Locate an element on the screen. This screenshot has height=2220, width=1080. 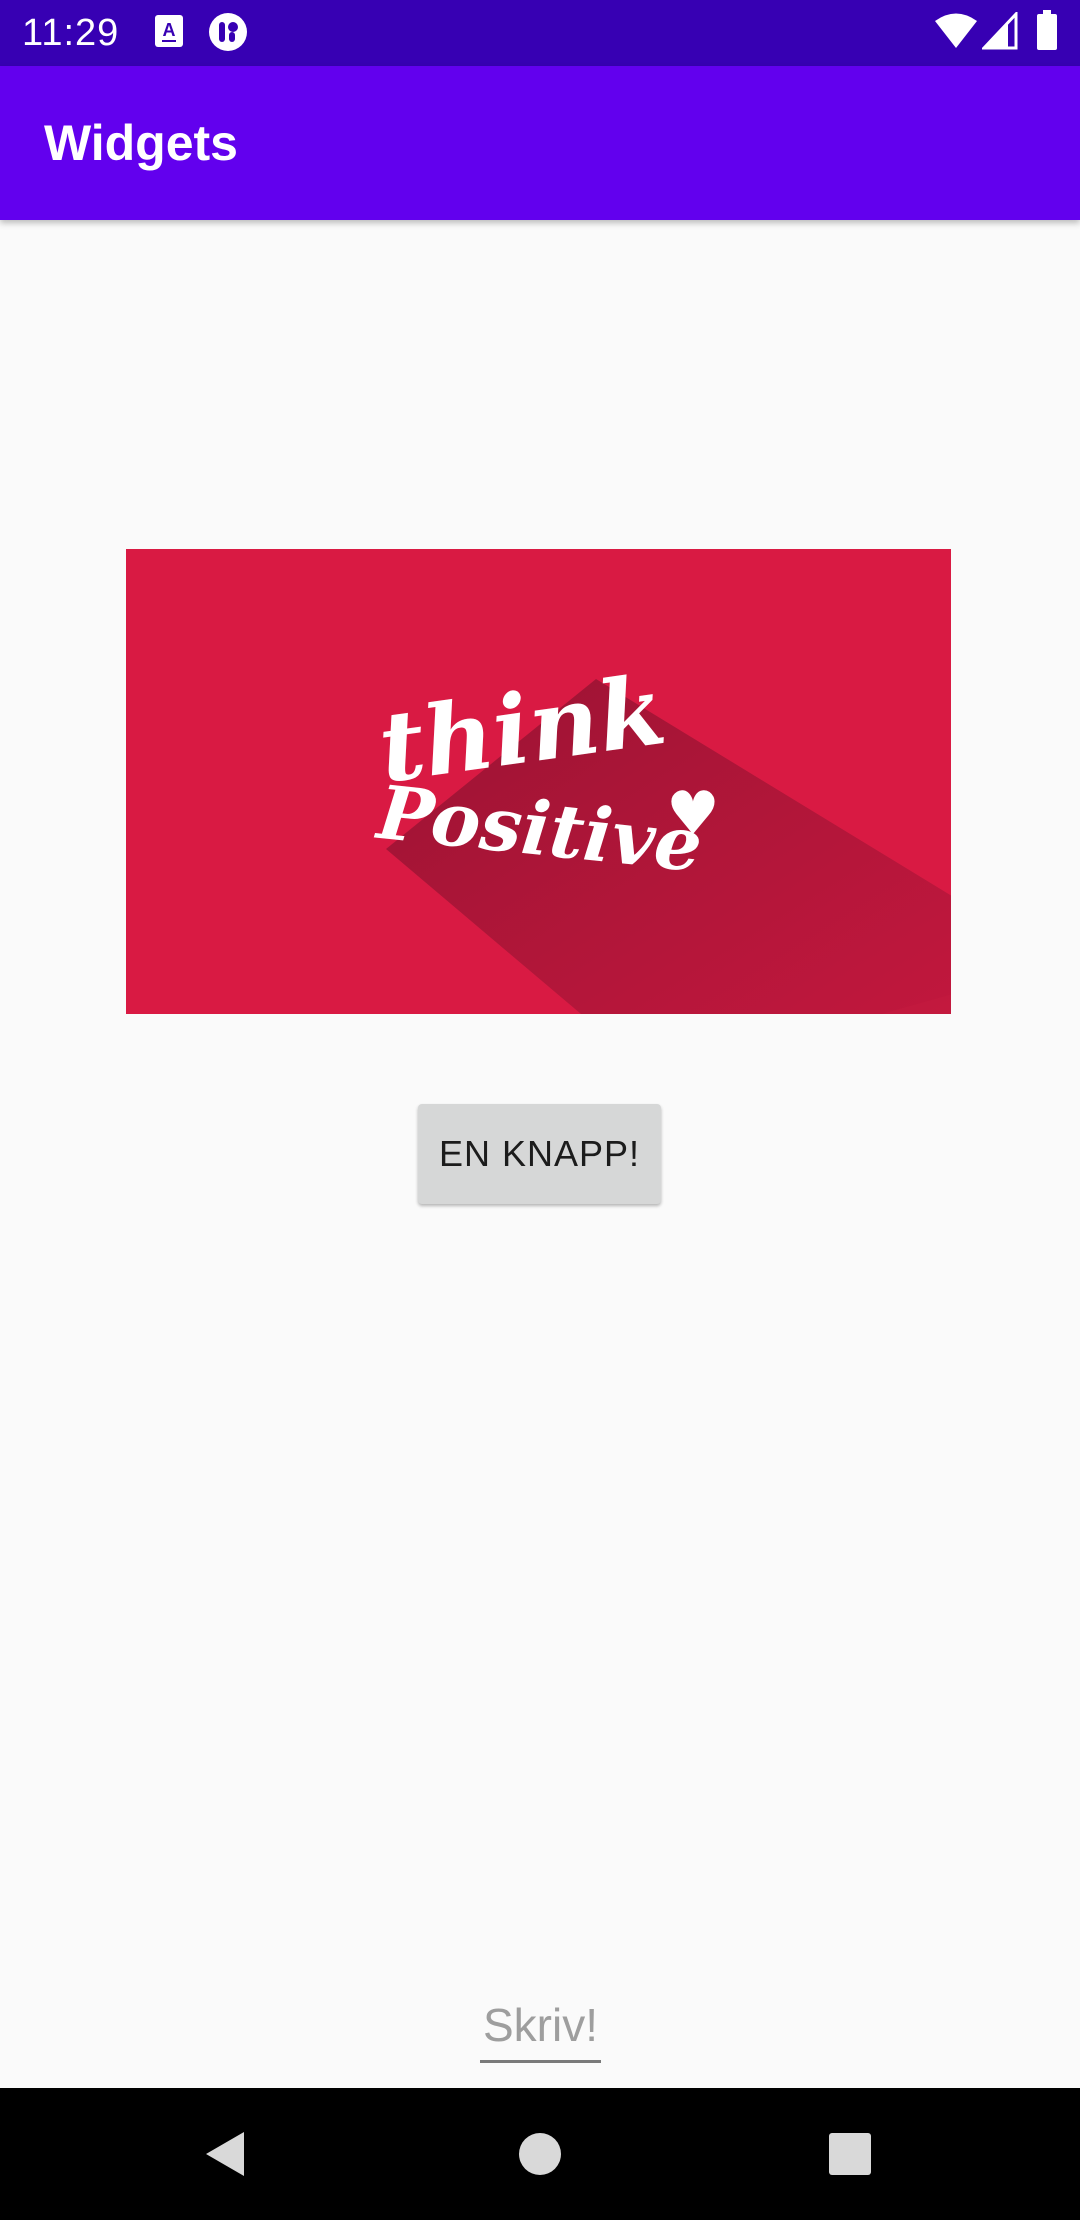
skriv-input is located at coordinates (540, 2026).